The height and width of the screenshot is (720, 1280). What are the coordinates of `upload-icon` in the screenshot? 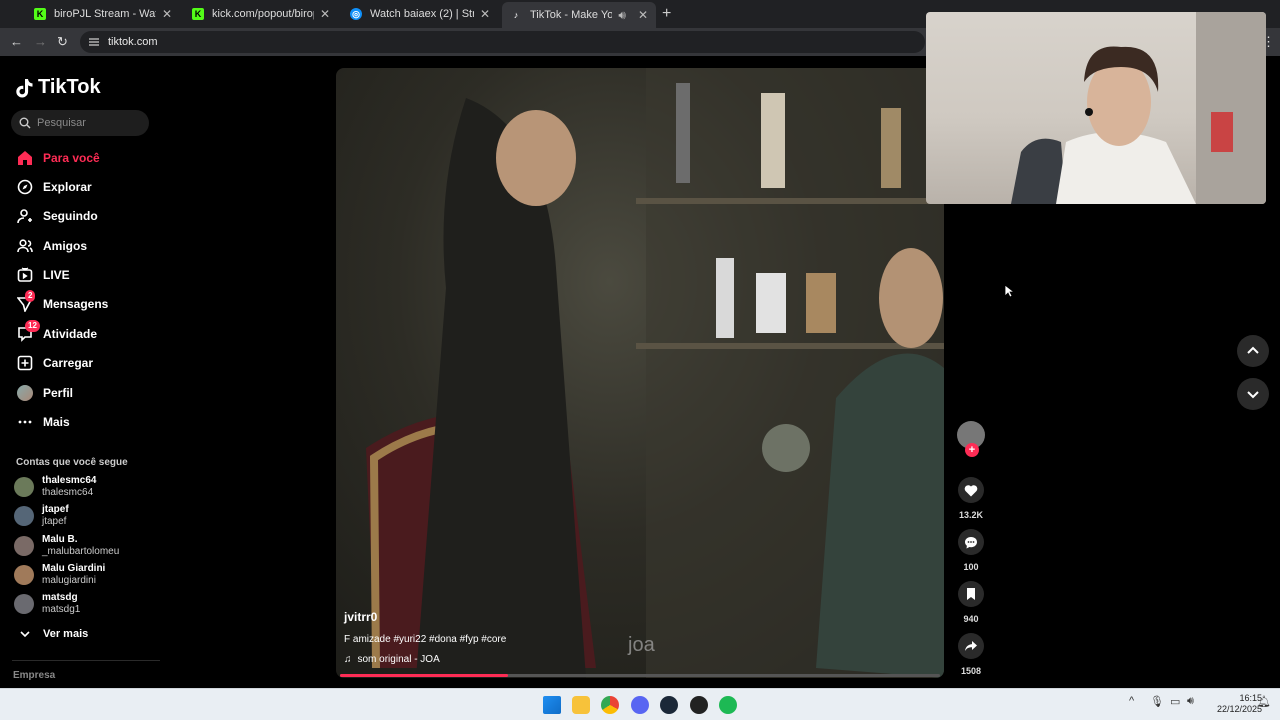 It's located at (25, 363).